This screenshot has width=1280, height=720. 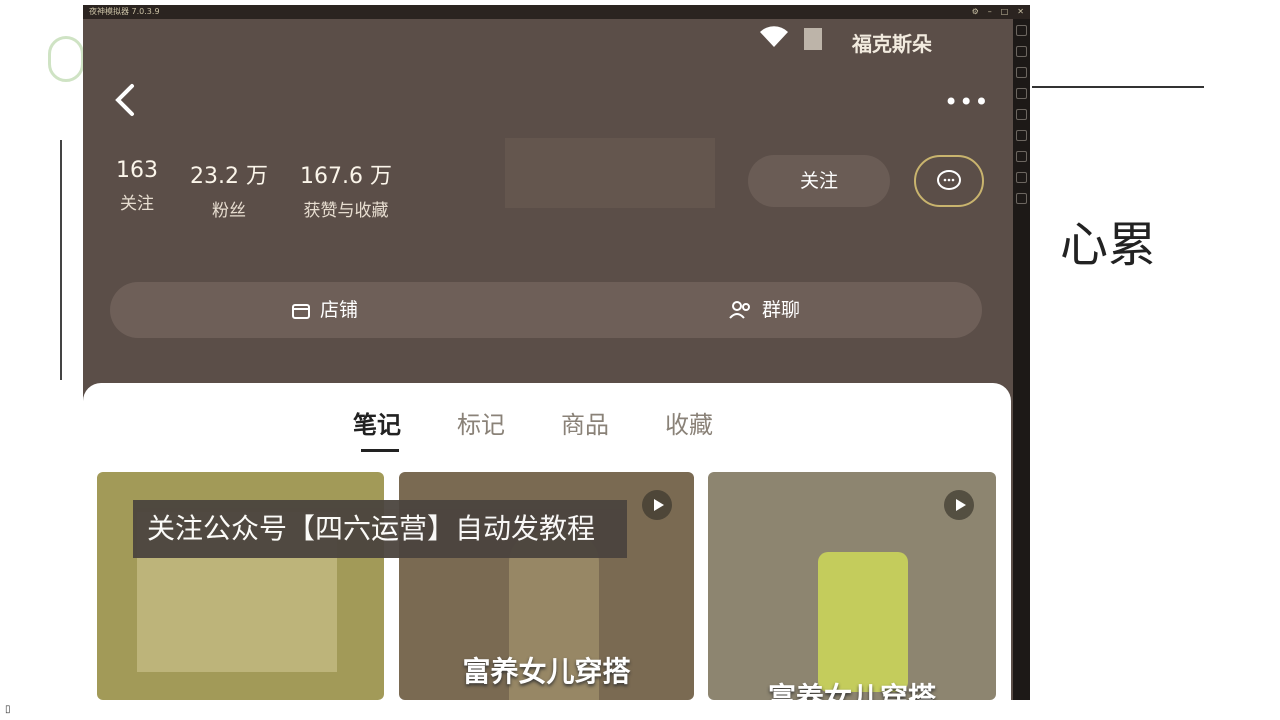 What do you see at coordinates (301, 311) in the screenshot?
I see `shop-icon` at bounding box center [301, 311].